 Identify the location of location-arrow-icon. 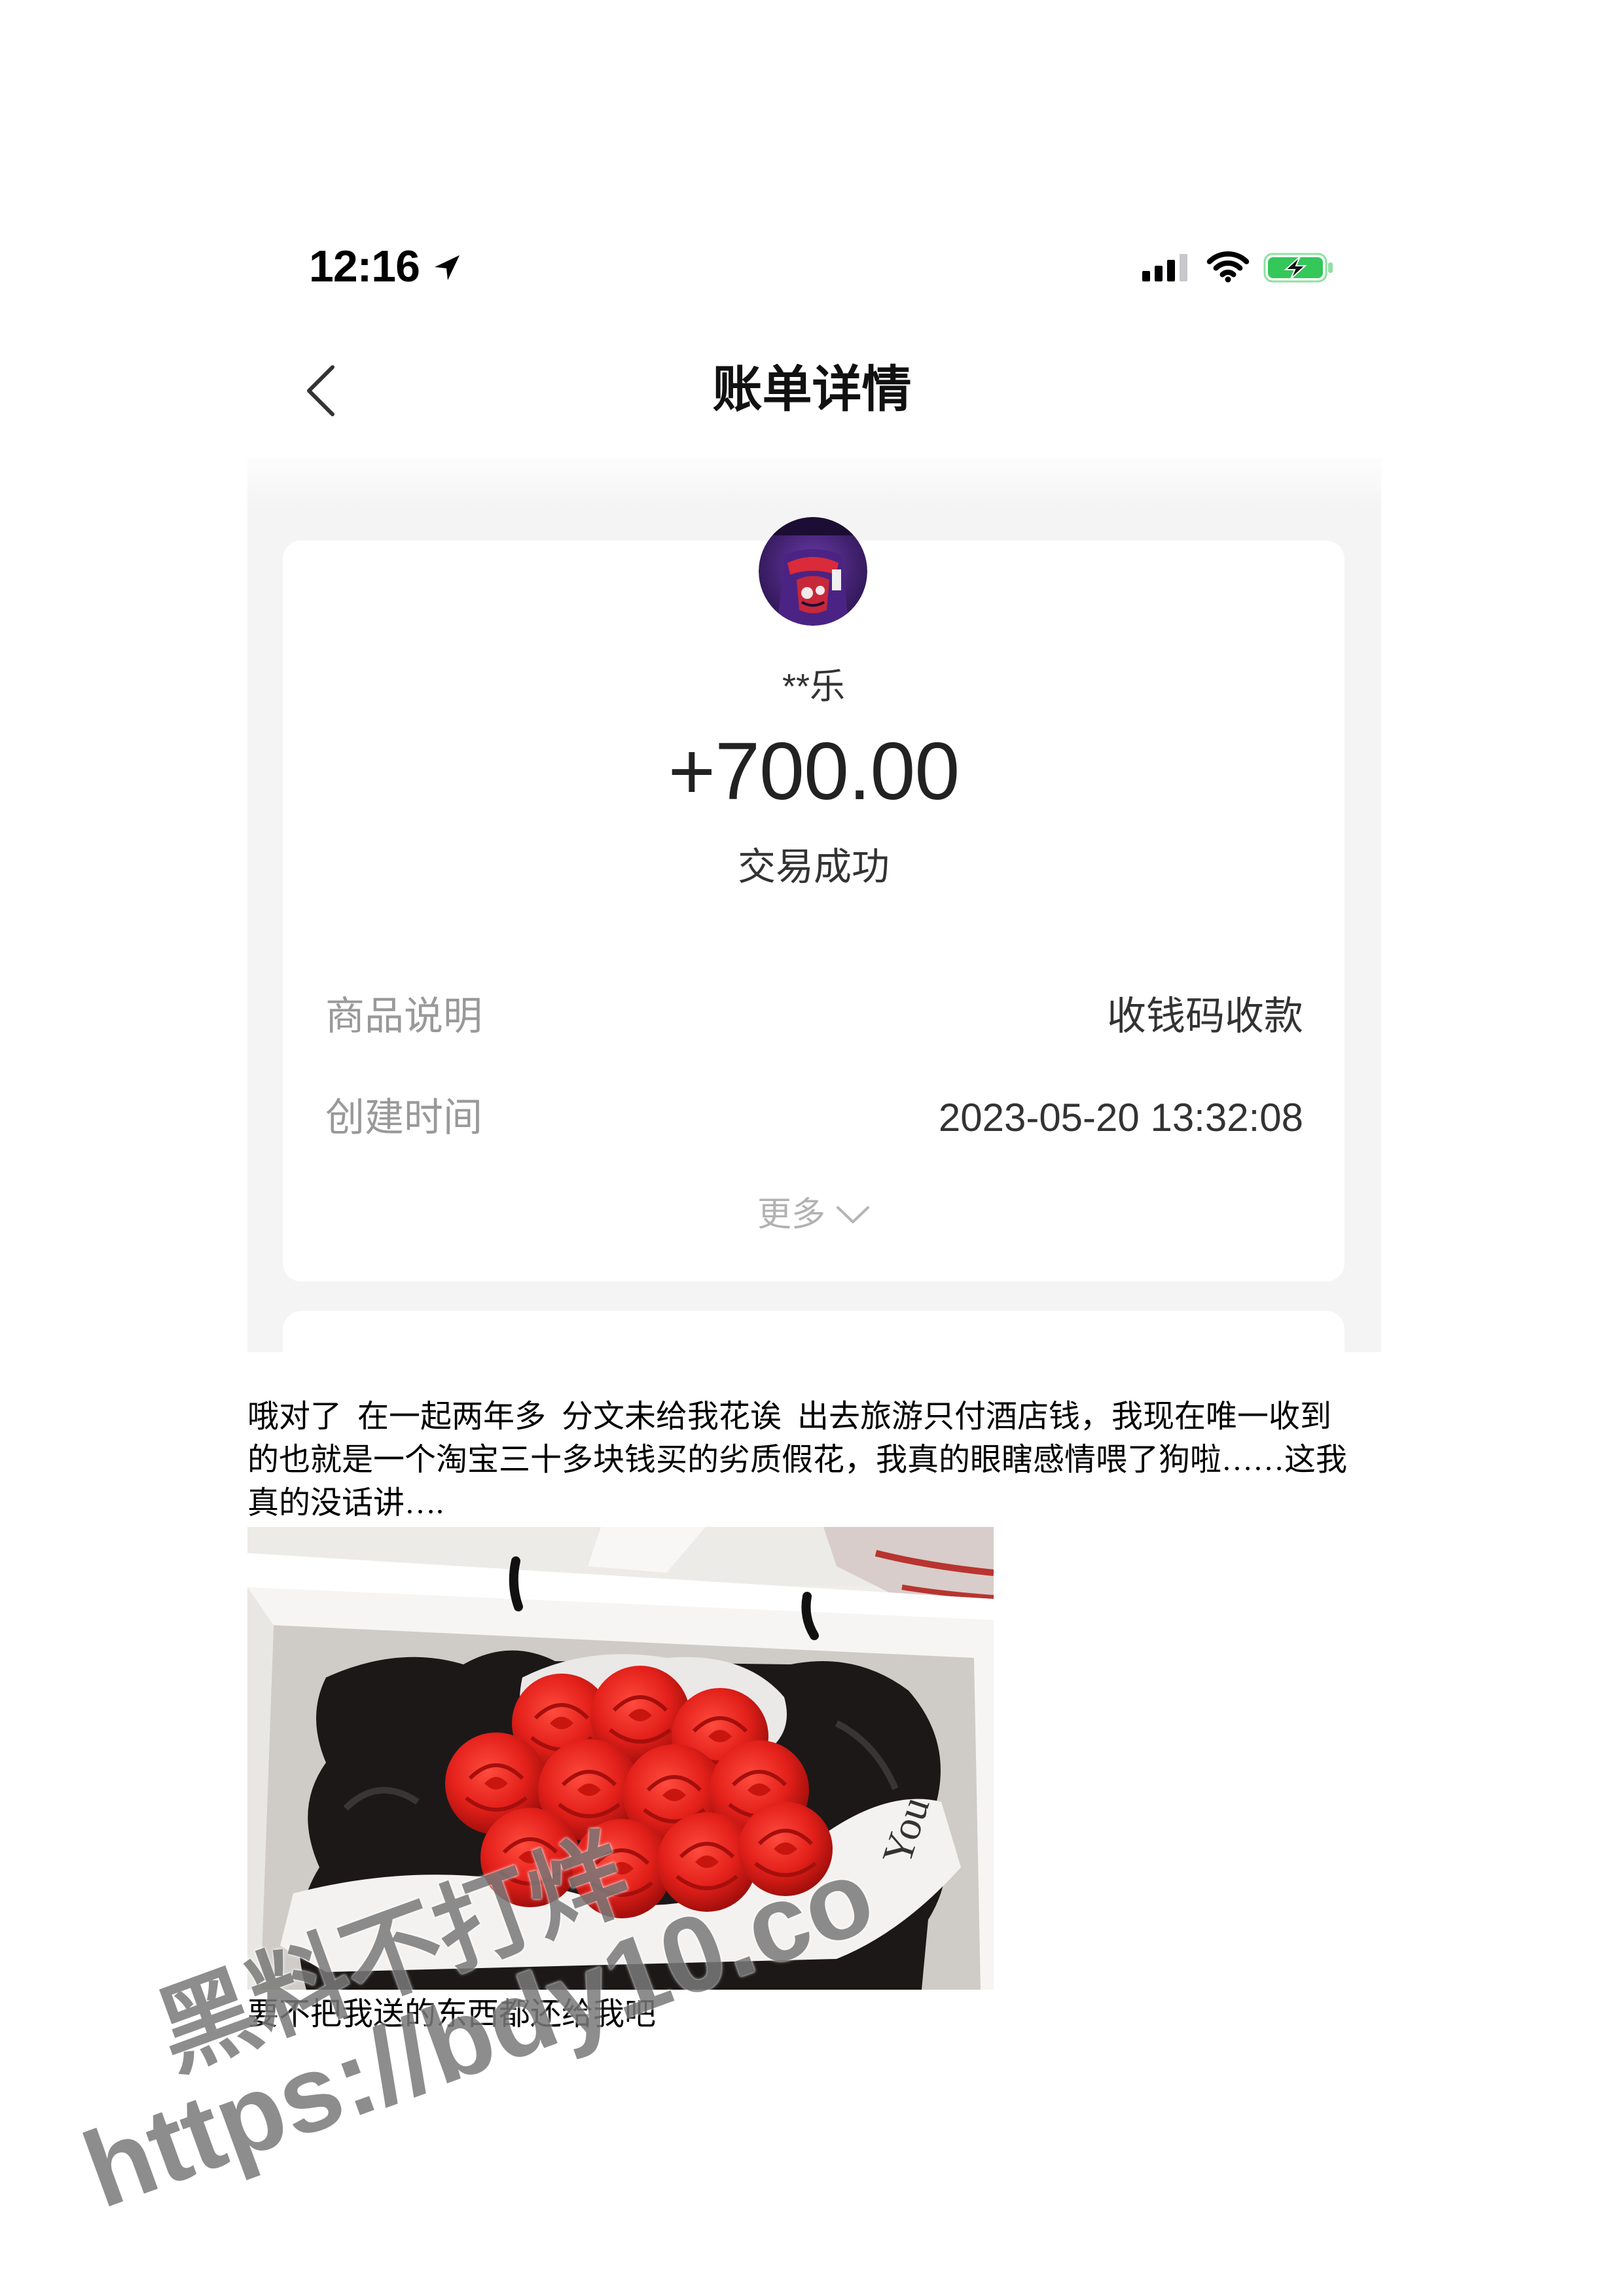
(447, 267).